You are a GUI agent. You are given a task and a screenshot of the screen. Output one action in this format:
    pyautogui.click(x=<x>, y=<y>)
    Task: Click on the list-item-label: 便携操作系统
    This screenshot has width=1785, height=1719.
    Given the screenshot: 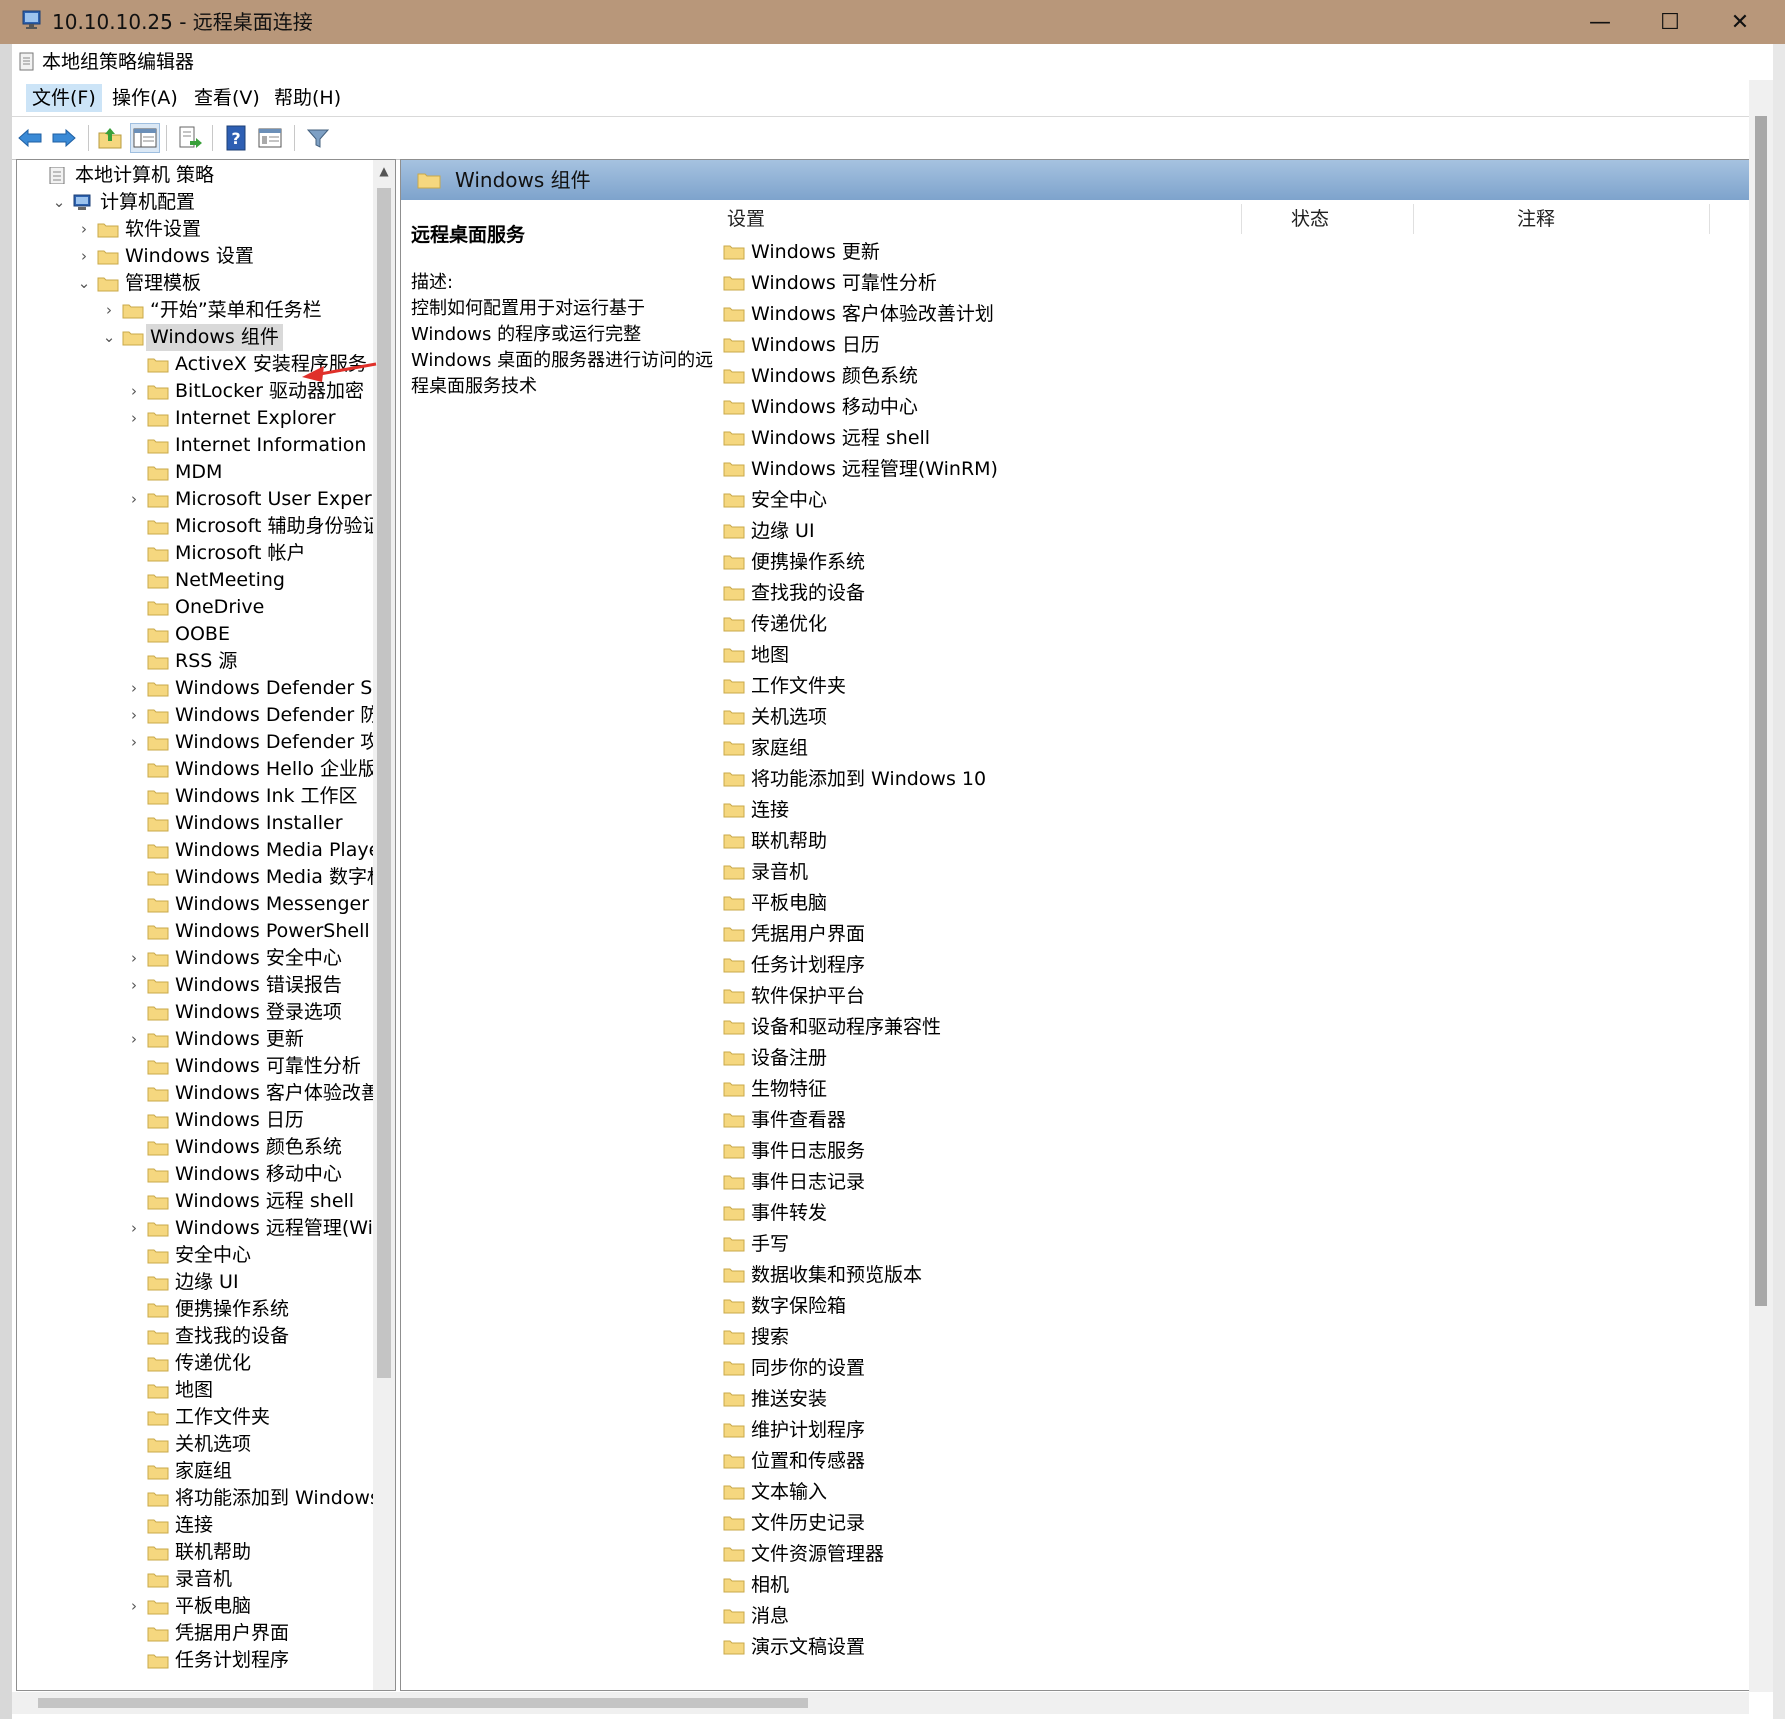 What is the action you would take?
    pyautogui.click(x=808, y=562)
    